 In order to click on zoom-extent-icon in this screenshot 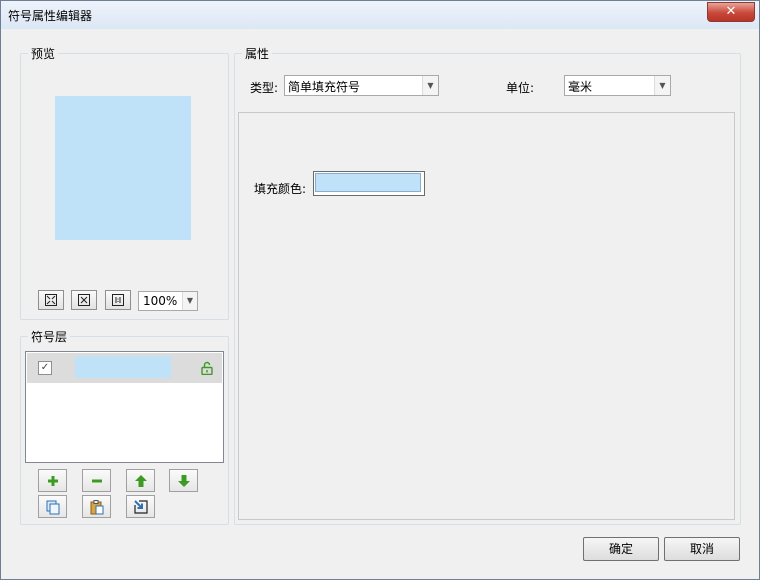, I will do `click(84, 300)`.